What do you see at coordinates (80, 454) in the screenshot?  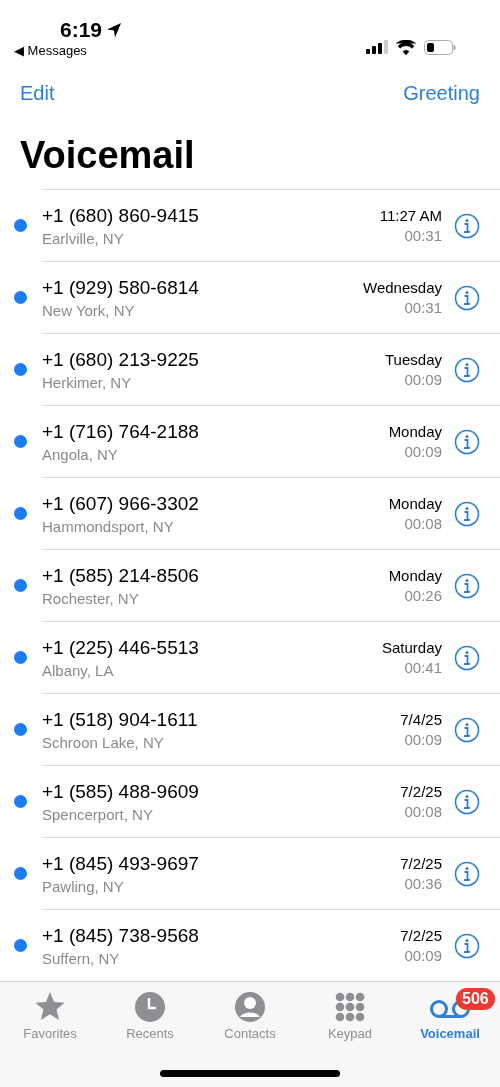 I see `caller-location: Angola, NY` at bounding box center [80, 454].